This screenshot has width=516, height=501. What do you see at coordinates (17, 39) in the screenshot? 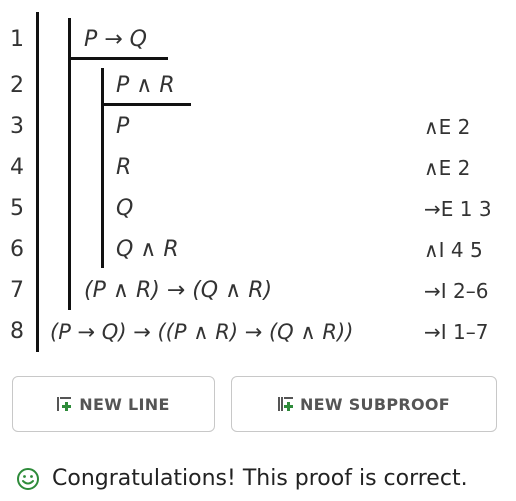
I see `line-number: 1` at bounding box center [17, 39].